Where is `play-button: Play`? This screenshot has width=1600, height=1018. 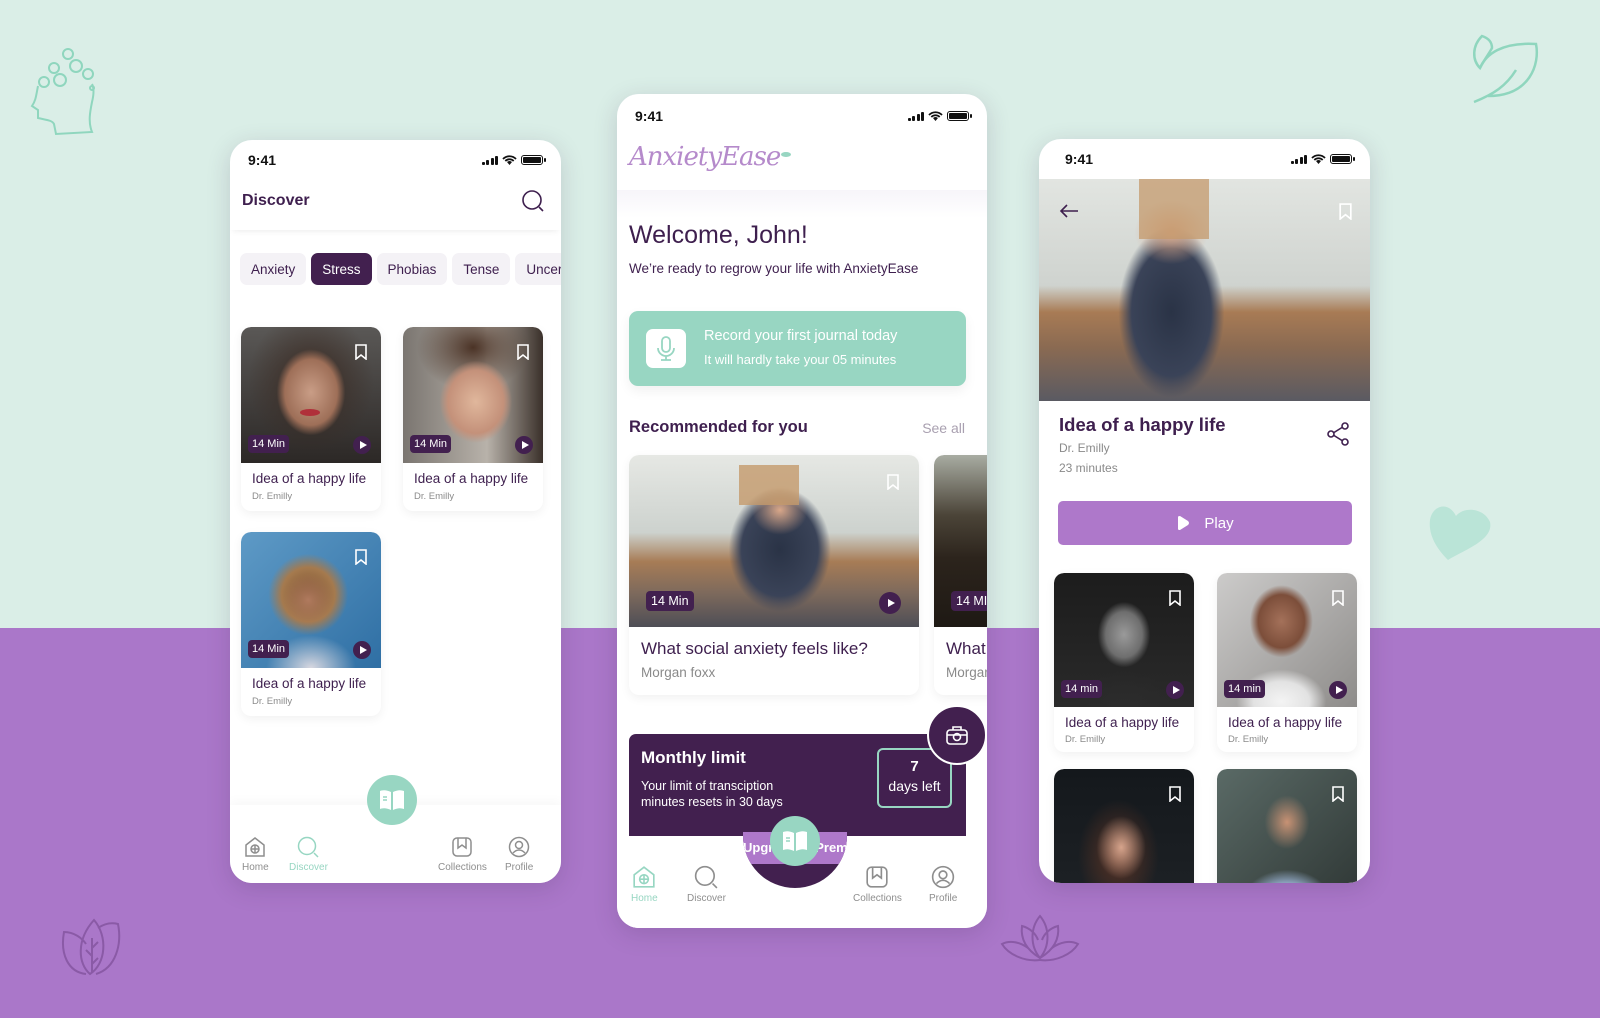
play-button: Play is located at coordinates (1205, 523).